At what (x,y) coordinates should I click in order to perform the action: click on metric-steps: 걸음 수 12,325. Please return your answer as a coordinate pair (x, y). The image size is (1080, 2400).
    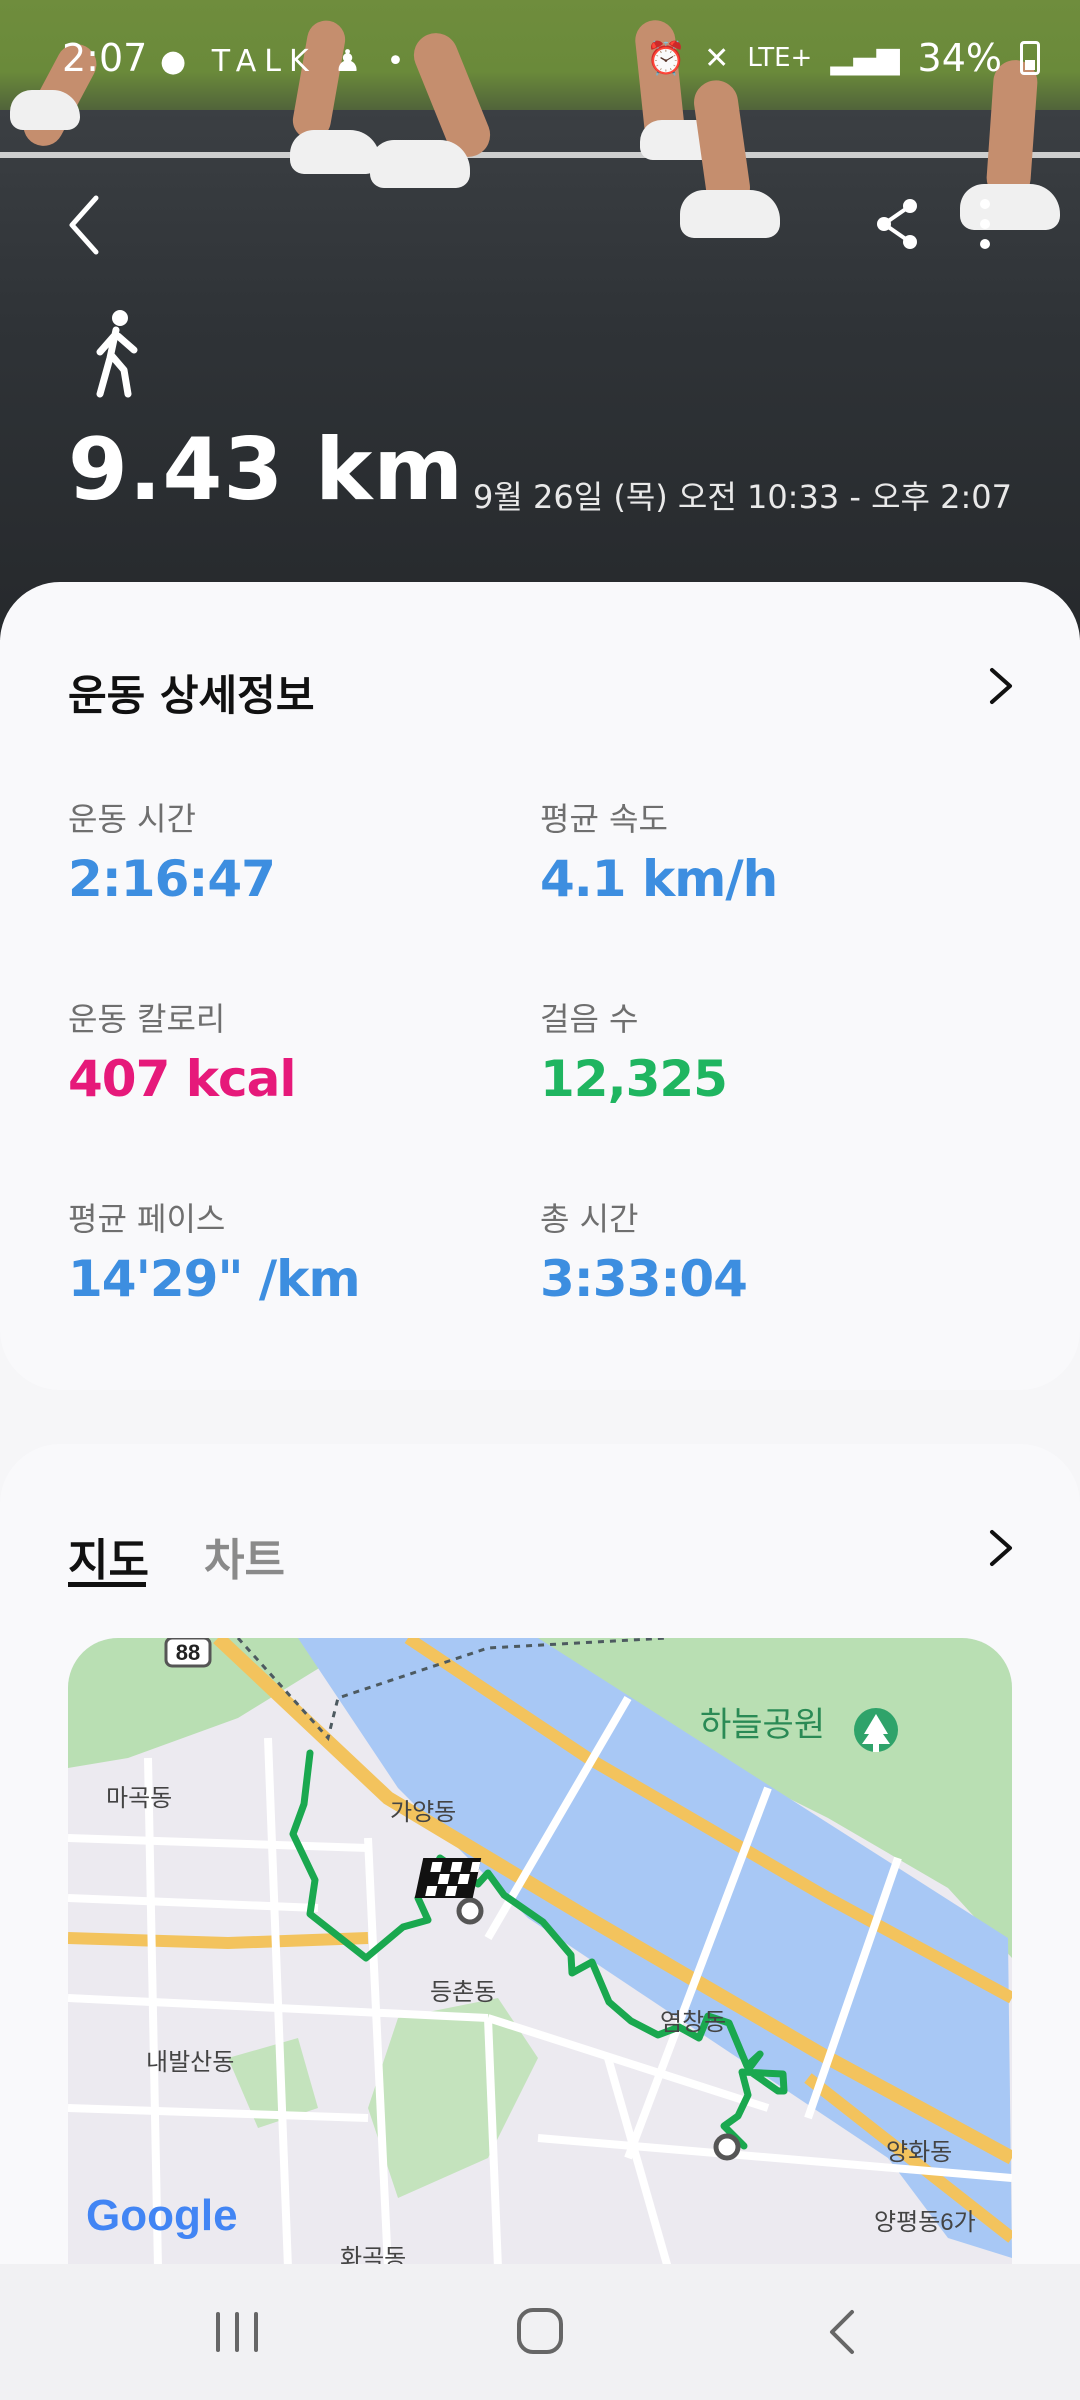
    Looking at the image, I should click on (634, 1051).